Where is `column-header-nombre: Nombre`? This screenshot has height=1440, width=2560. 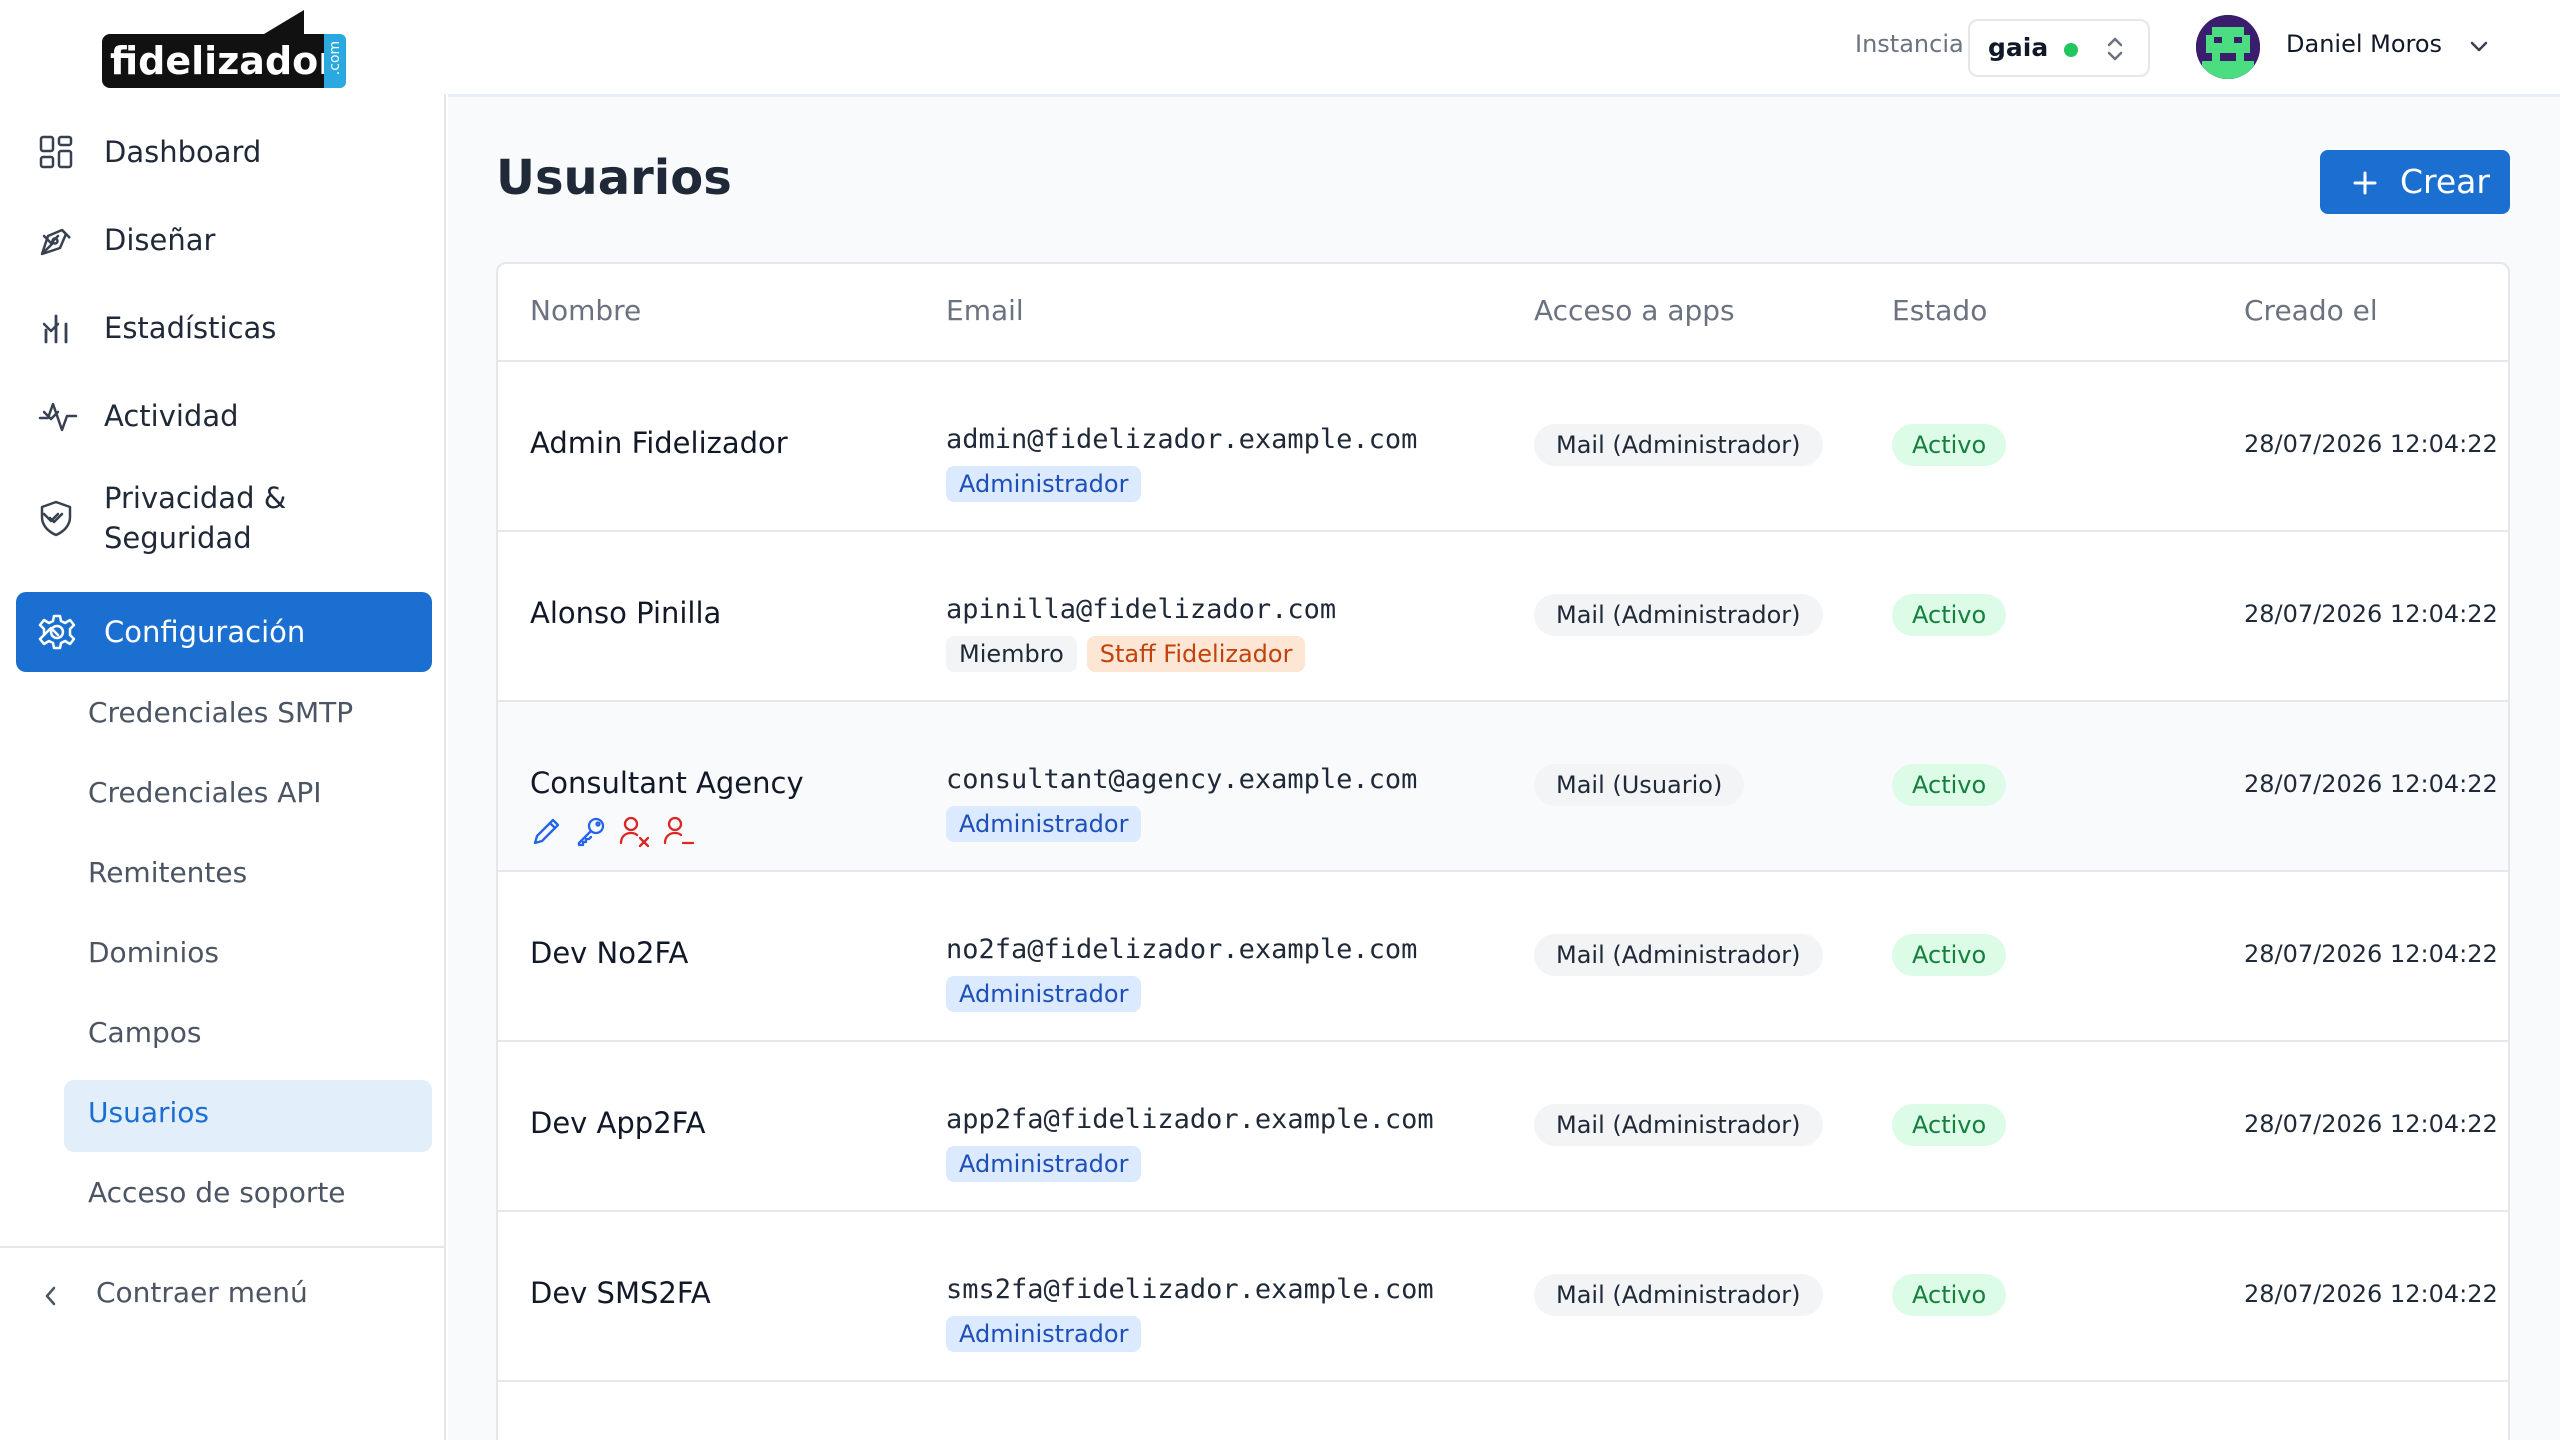
column-header-nombre: Nombre is located at coordinates (585, 310).